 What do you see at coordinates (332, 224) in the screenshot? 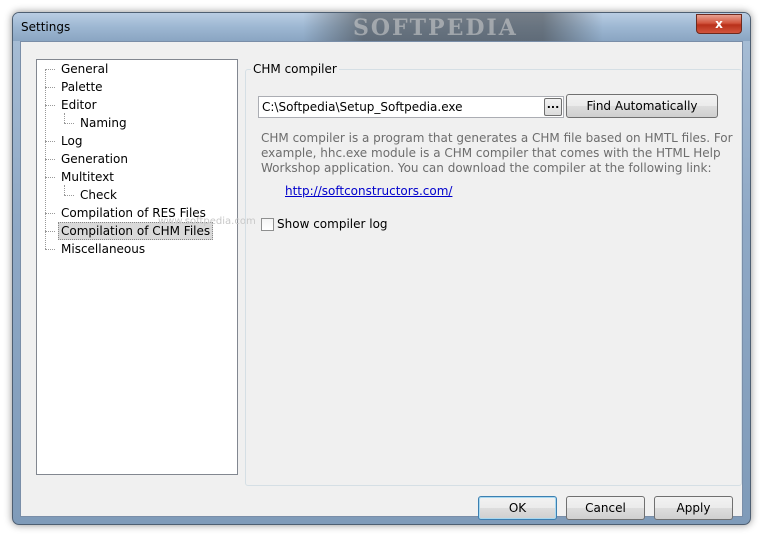
I see `show-compiler-log-label: Show compiler log` at bounding box center [332, 224].